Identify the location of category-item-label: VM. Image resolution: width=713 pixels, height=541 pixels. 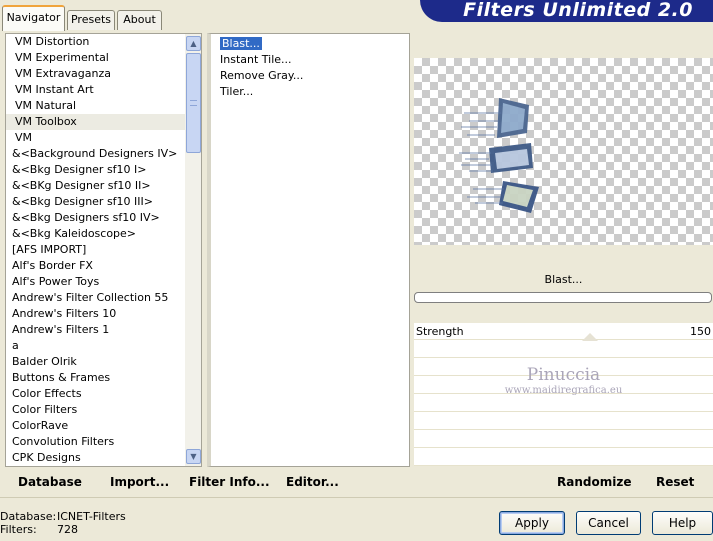
(24, 137).